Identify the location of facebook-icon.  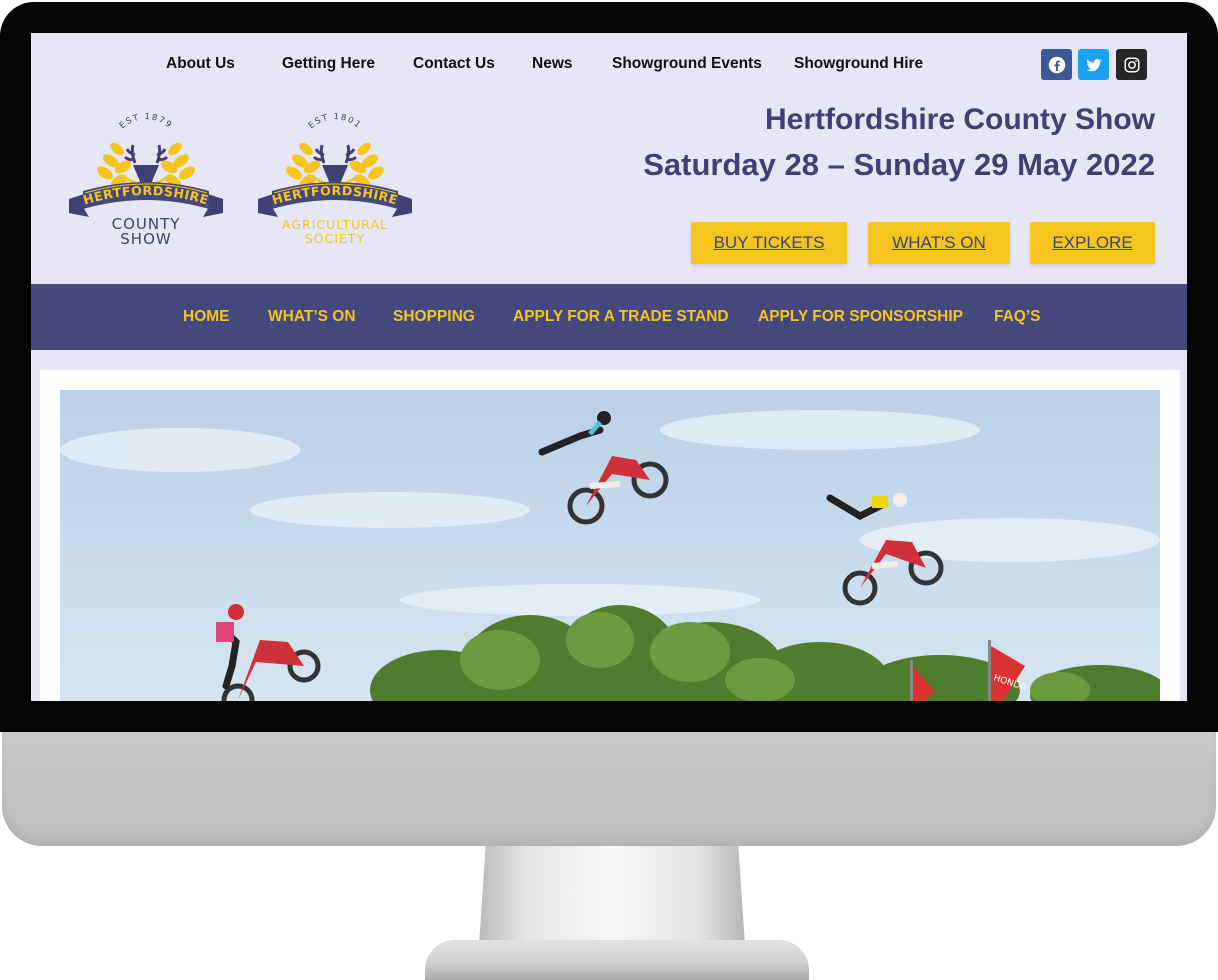
(1056, 64).